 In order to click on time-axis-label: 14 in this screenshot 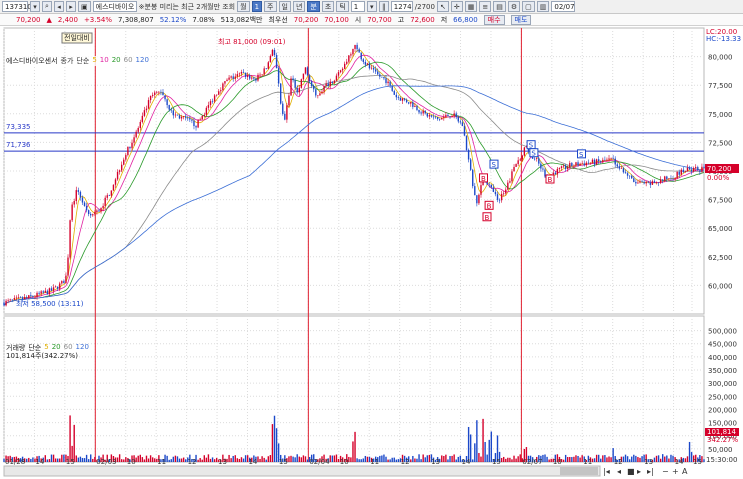, I will do `click(466, 462)`.